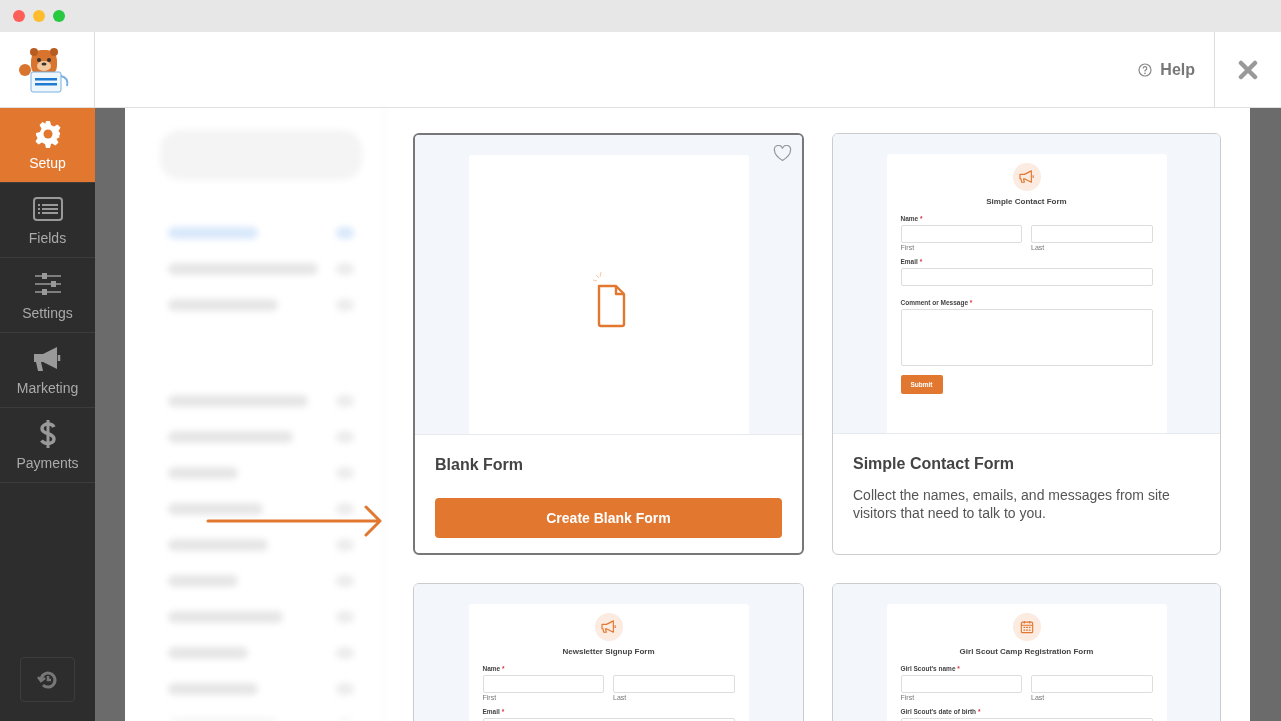  What do you see at coordinates (782, 153) in the screenshot?
I see `heart-icon` at bounding box center [782, 153].